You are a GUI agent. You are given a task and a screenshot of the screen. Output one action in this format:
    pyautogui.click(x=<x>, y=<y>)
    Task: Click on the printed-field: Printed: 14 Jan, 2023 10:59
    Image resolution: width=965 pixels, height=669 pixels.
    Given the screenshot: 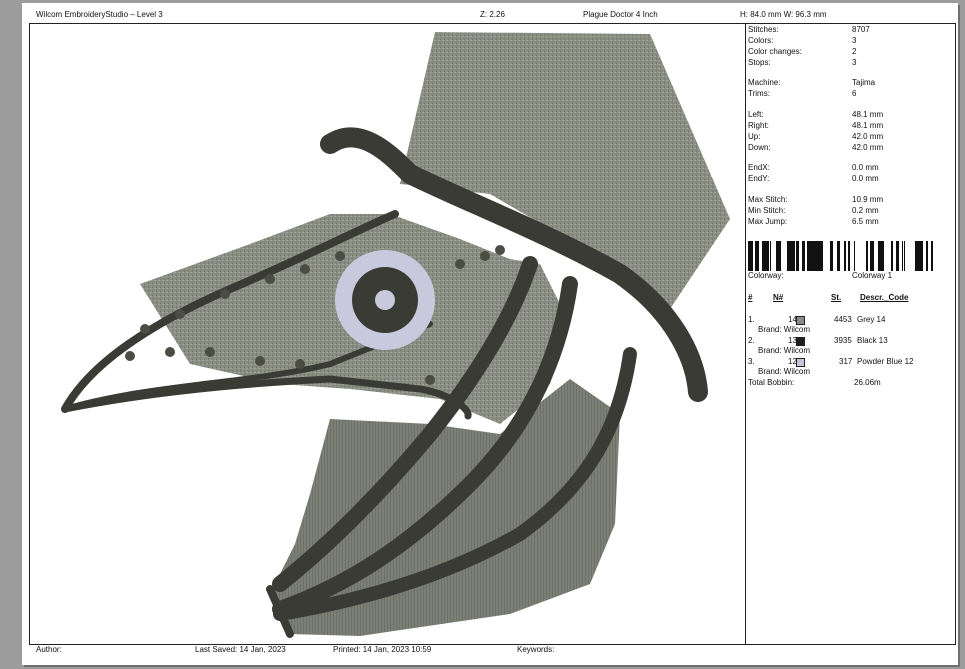 What is the action you would take?
    pyautogui.click(x=382, y=649)
    